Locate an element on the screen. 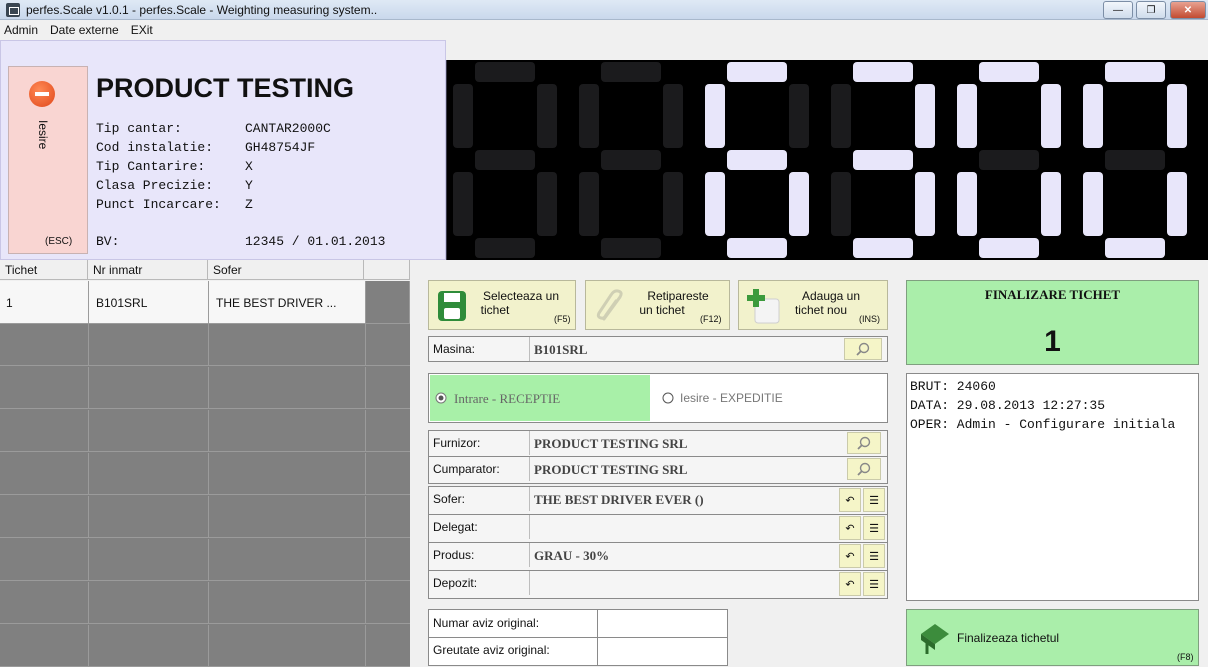 This screenshot has width=1208, height=667. digit-2-segment-f is located at coordinates (589, 116).